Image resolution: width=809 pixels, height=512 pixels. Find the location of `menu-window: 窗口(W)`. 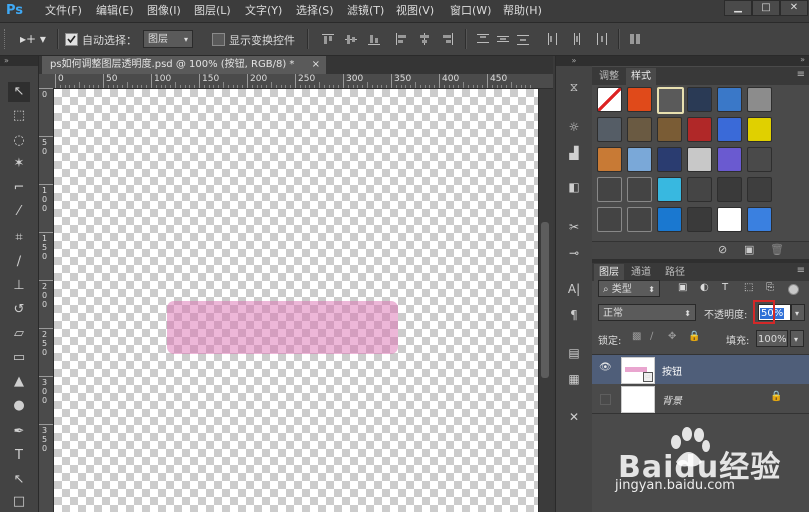

menu-window: 窗口(W) is located at coordinates (470, 11).